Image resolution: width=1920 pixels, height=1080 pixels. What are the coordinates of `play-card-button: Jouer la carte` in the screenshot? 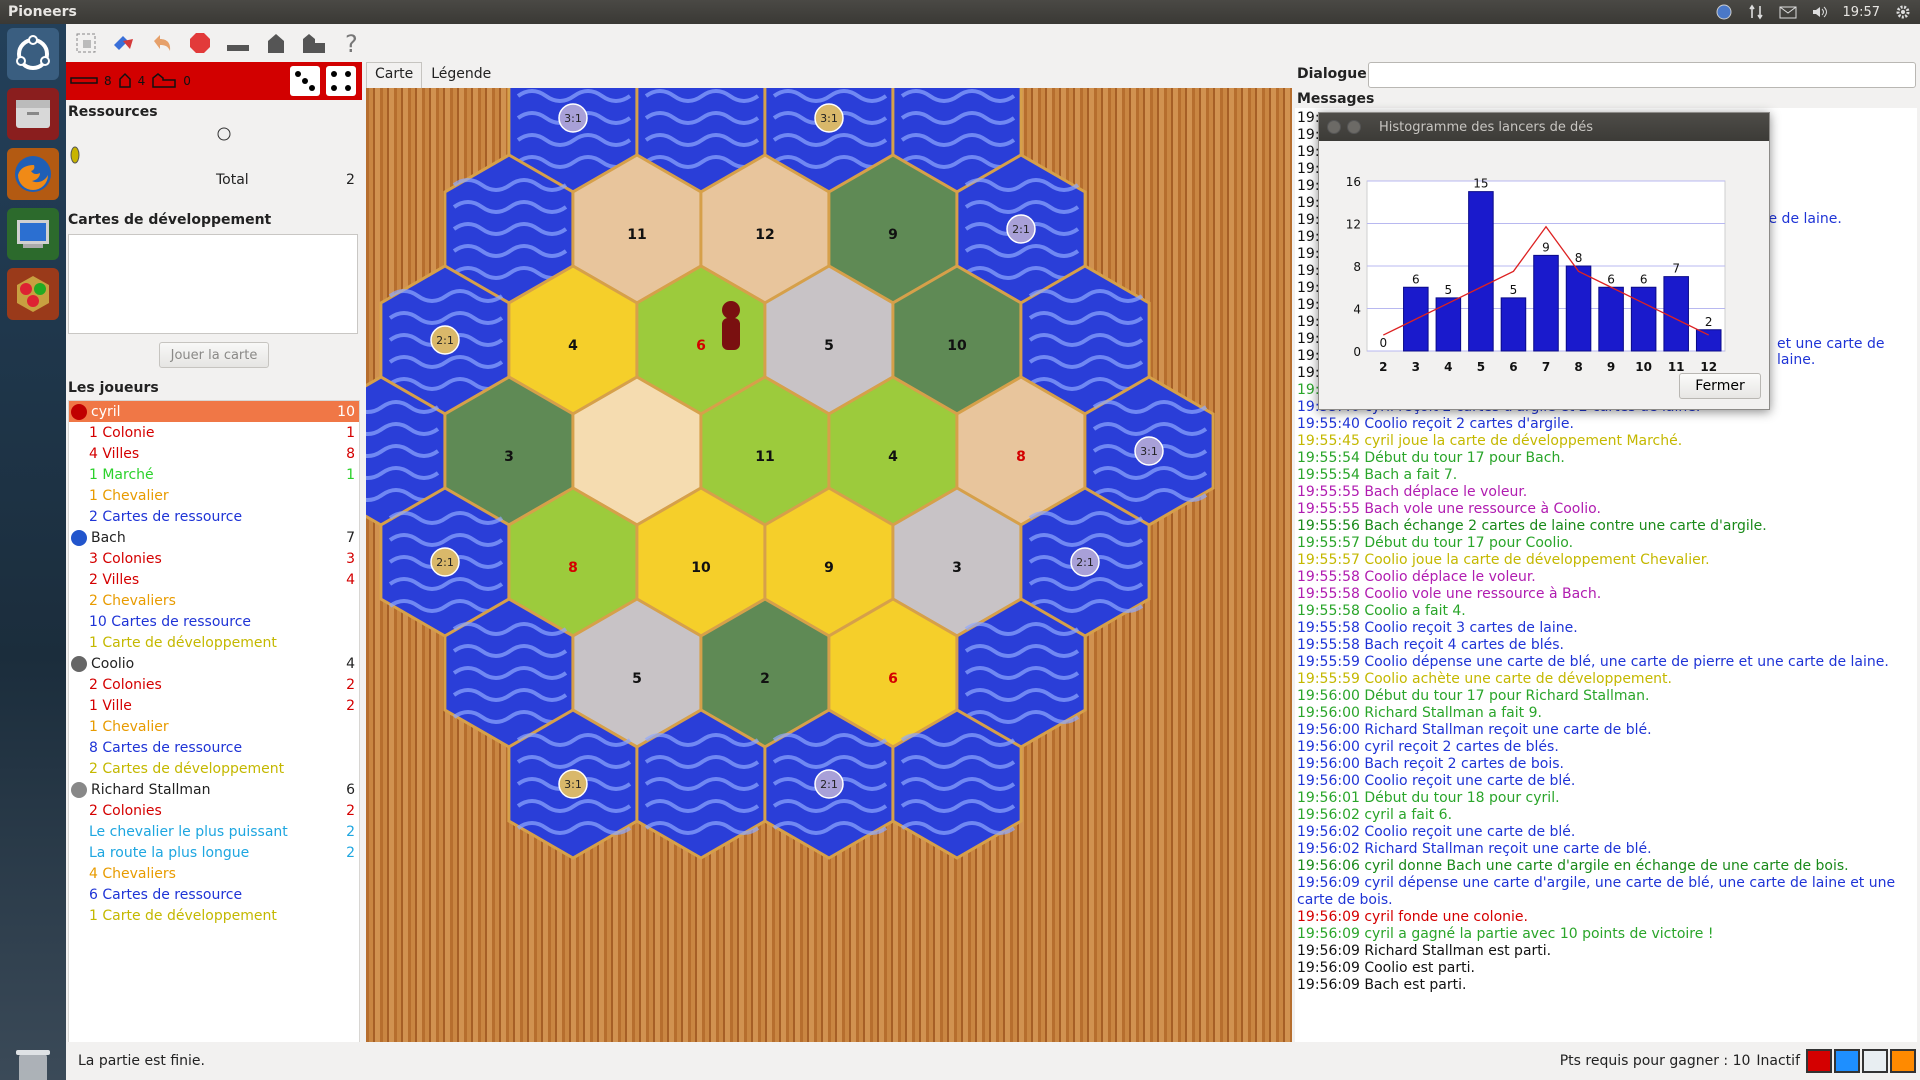 It's located at (214, 355).